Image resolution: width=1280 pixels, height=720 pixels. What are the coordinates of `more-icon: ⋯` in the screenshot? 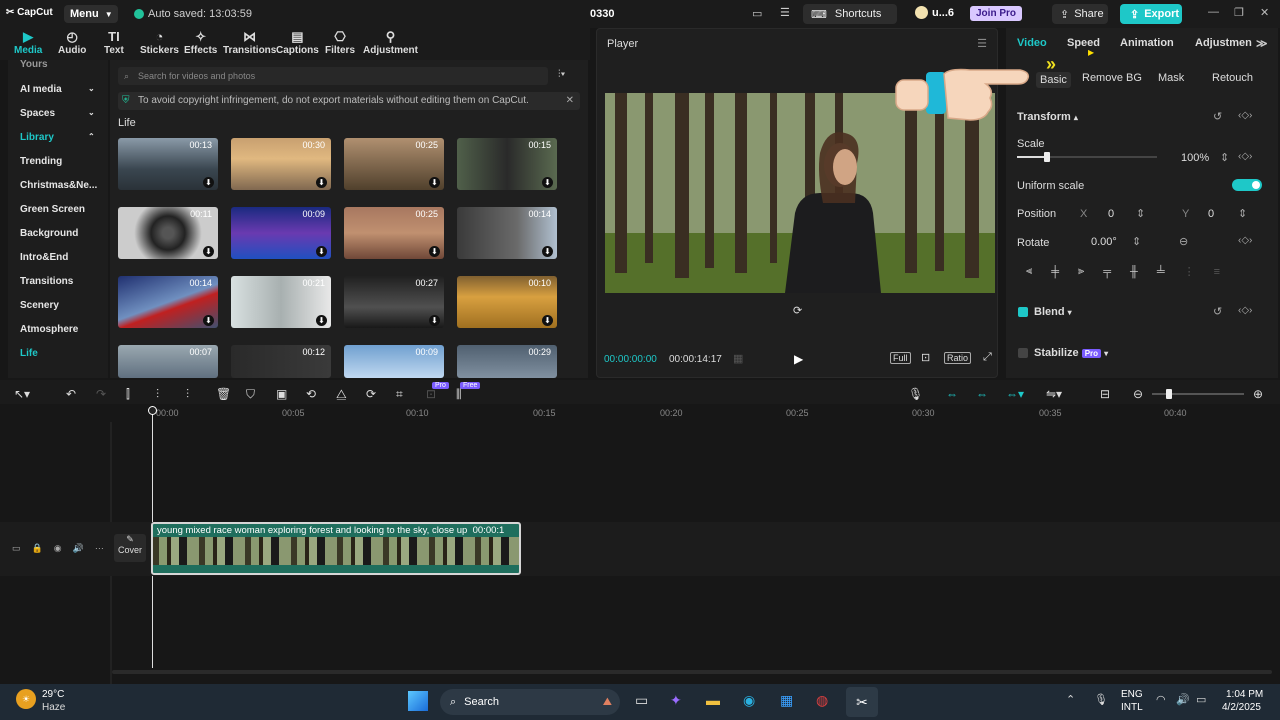 It's located at (99, 548).